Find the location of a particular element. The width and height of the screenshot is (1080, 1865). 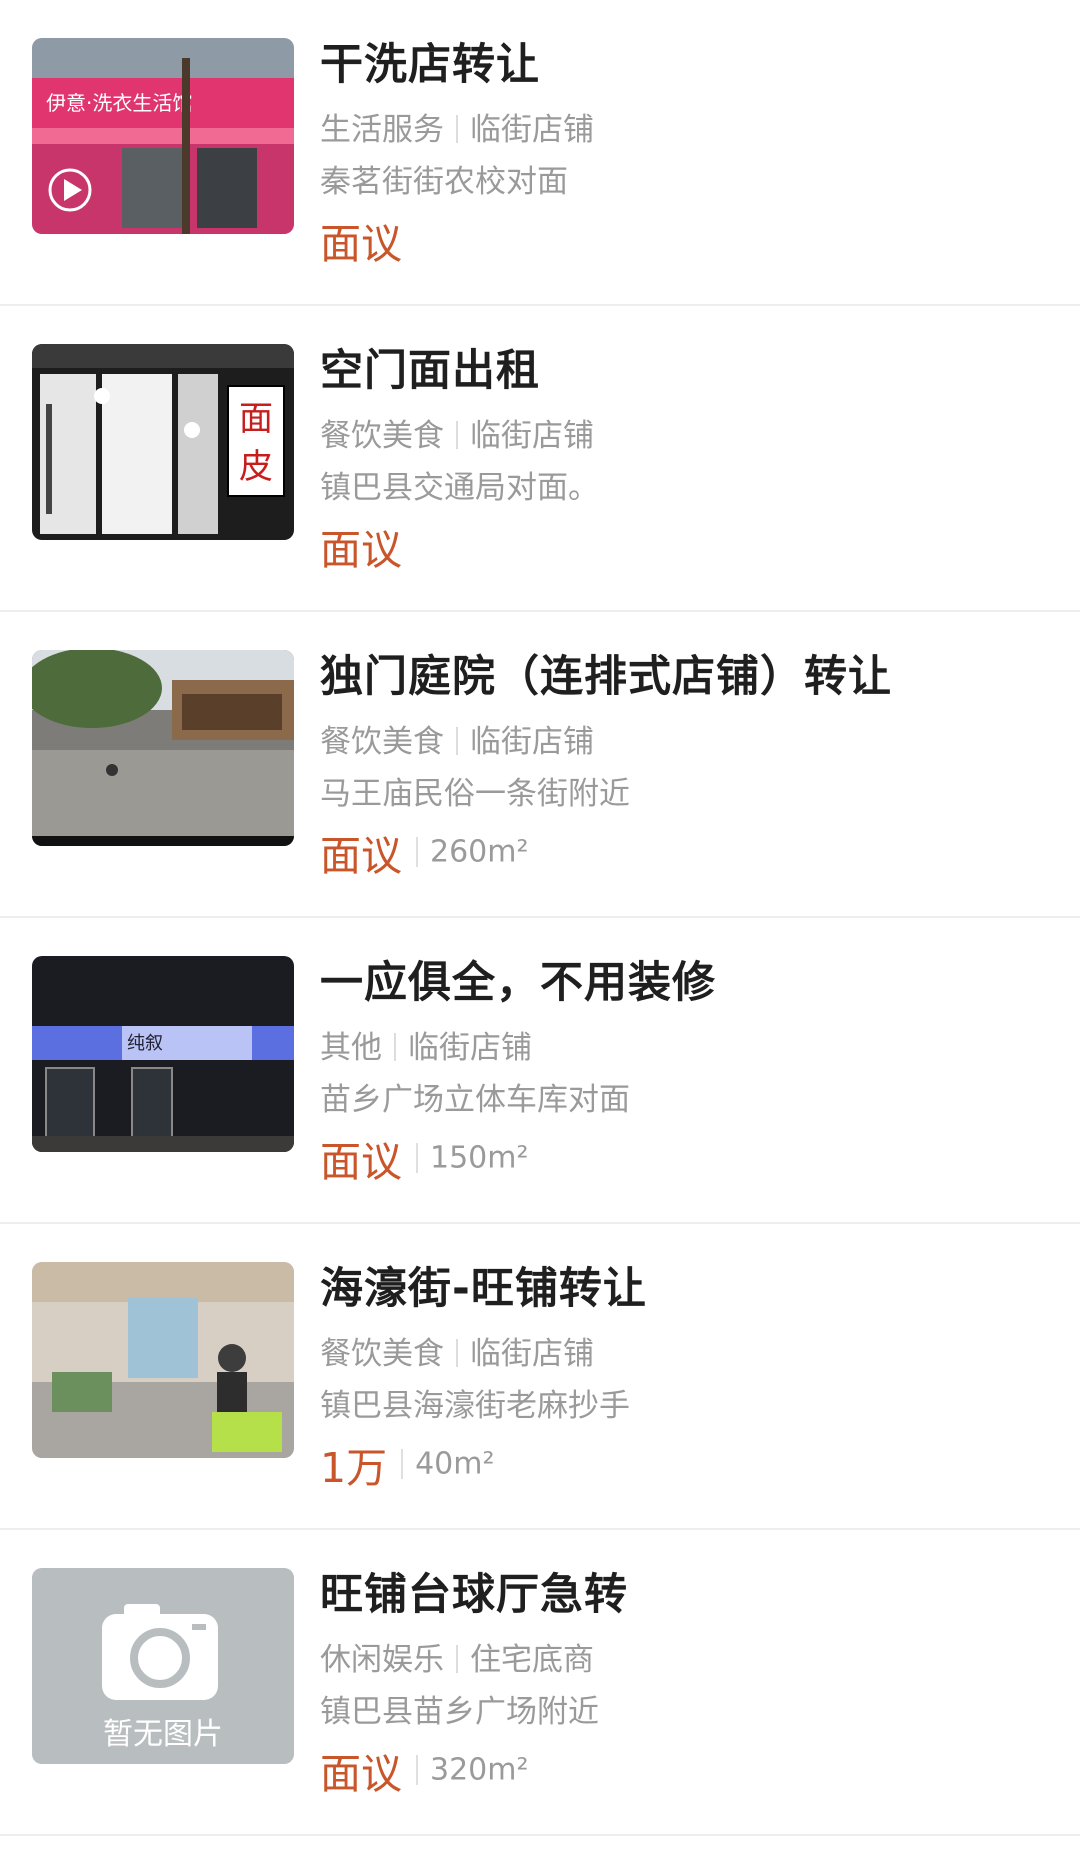

svg-text: 伊意·洗衣生活馆 is located at coordinates (119, 103).